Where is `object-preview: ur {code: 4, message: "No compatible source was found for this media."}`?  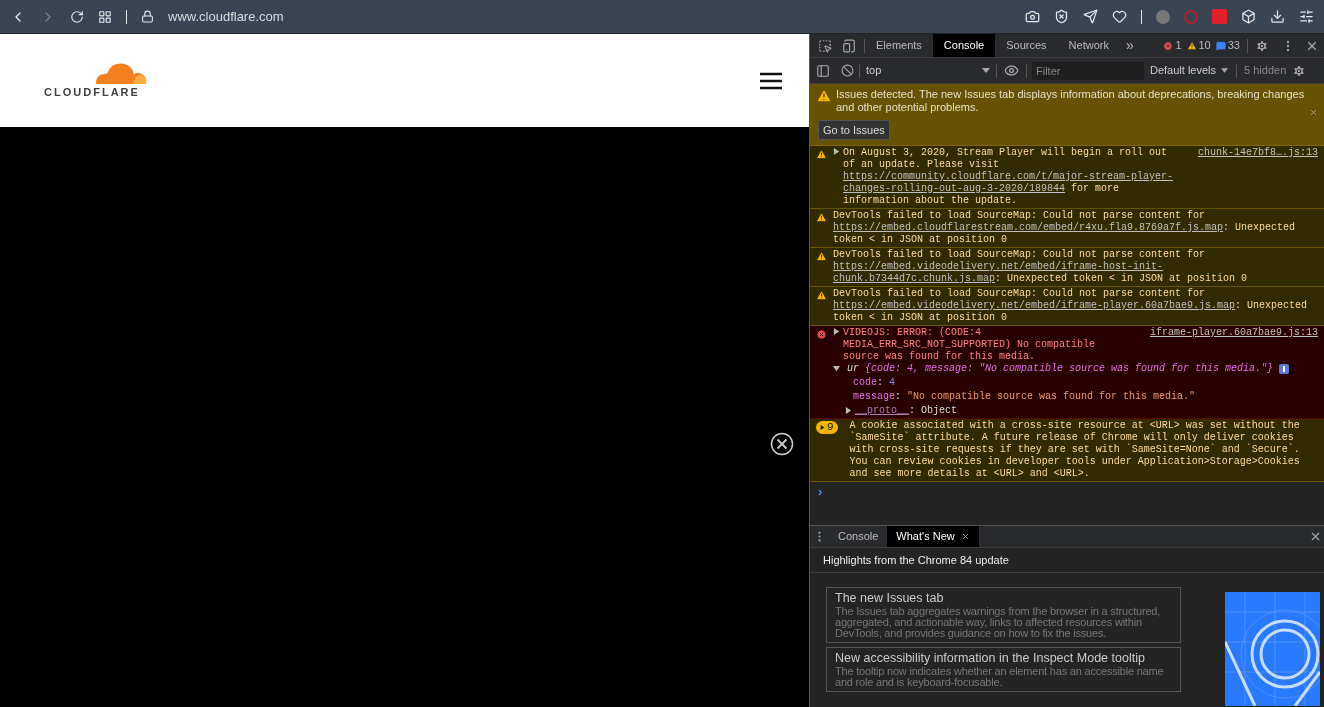
object-preview: ur {code: 4, message: "No compatible source was found for this media."} is located at coordinates (1060, 369).